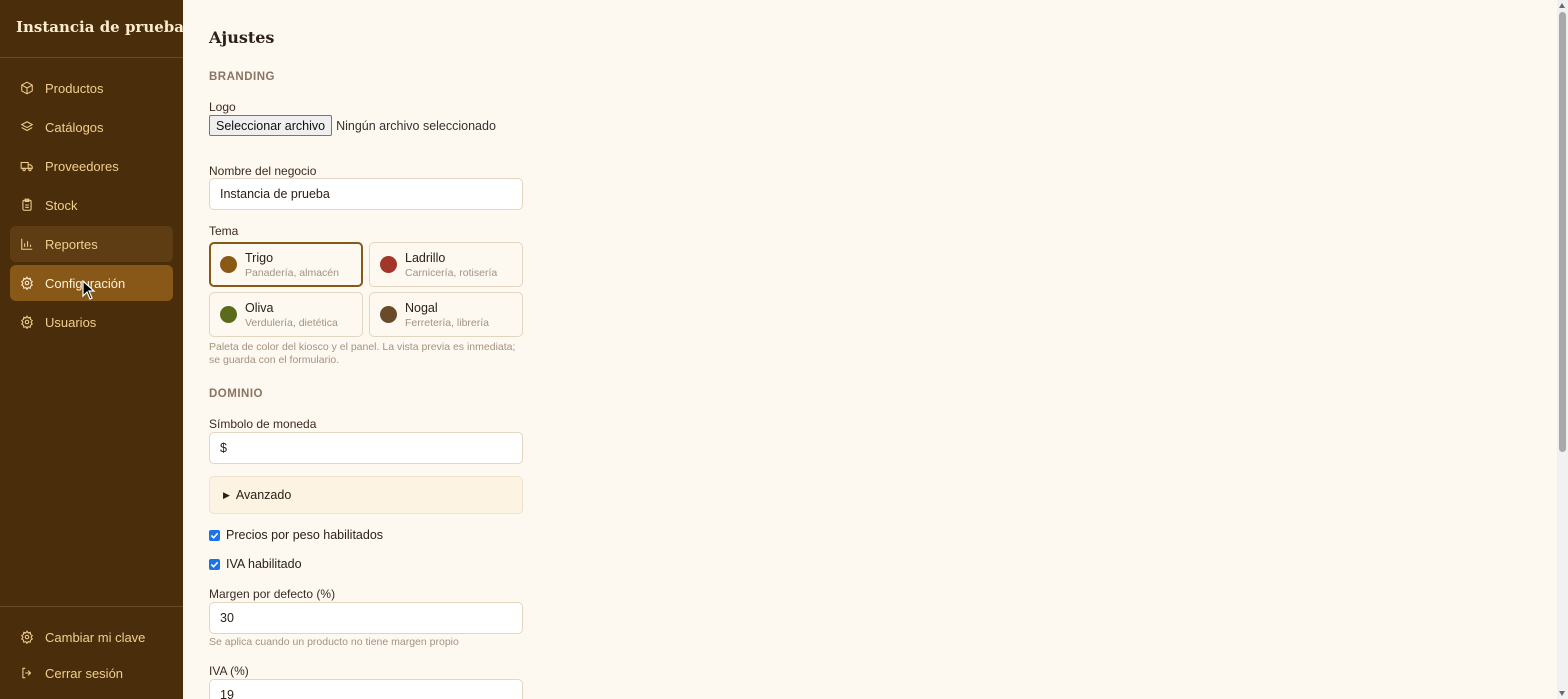  I want to click on sidebar-item-catalogos: Catálogos, so click(91, 127).